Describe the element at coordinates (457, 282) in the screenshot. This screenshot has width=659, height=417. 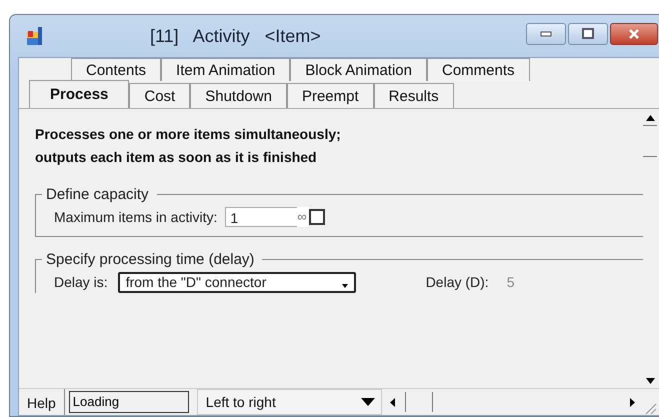
I see `field-label: Delay (D):` at that location.